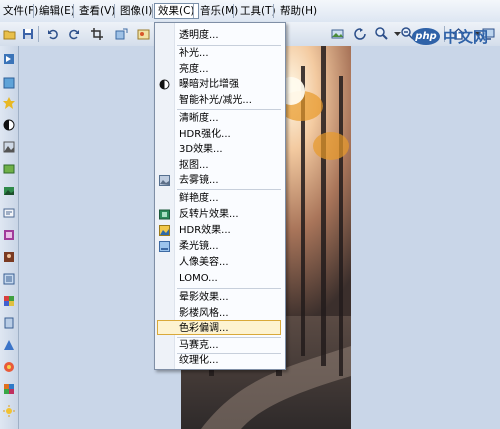 The width and height of the screenshot is (500, 429). I want to click on defog-icon, so click(164, 180).